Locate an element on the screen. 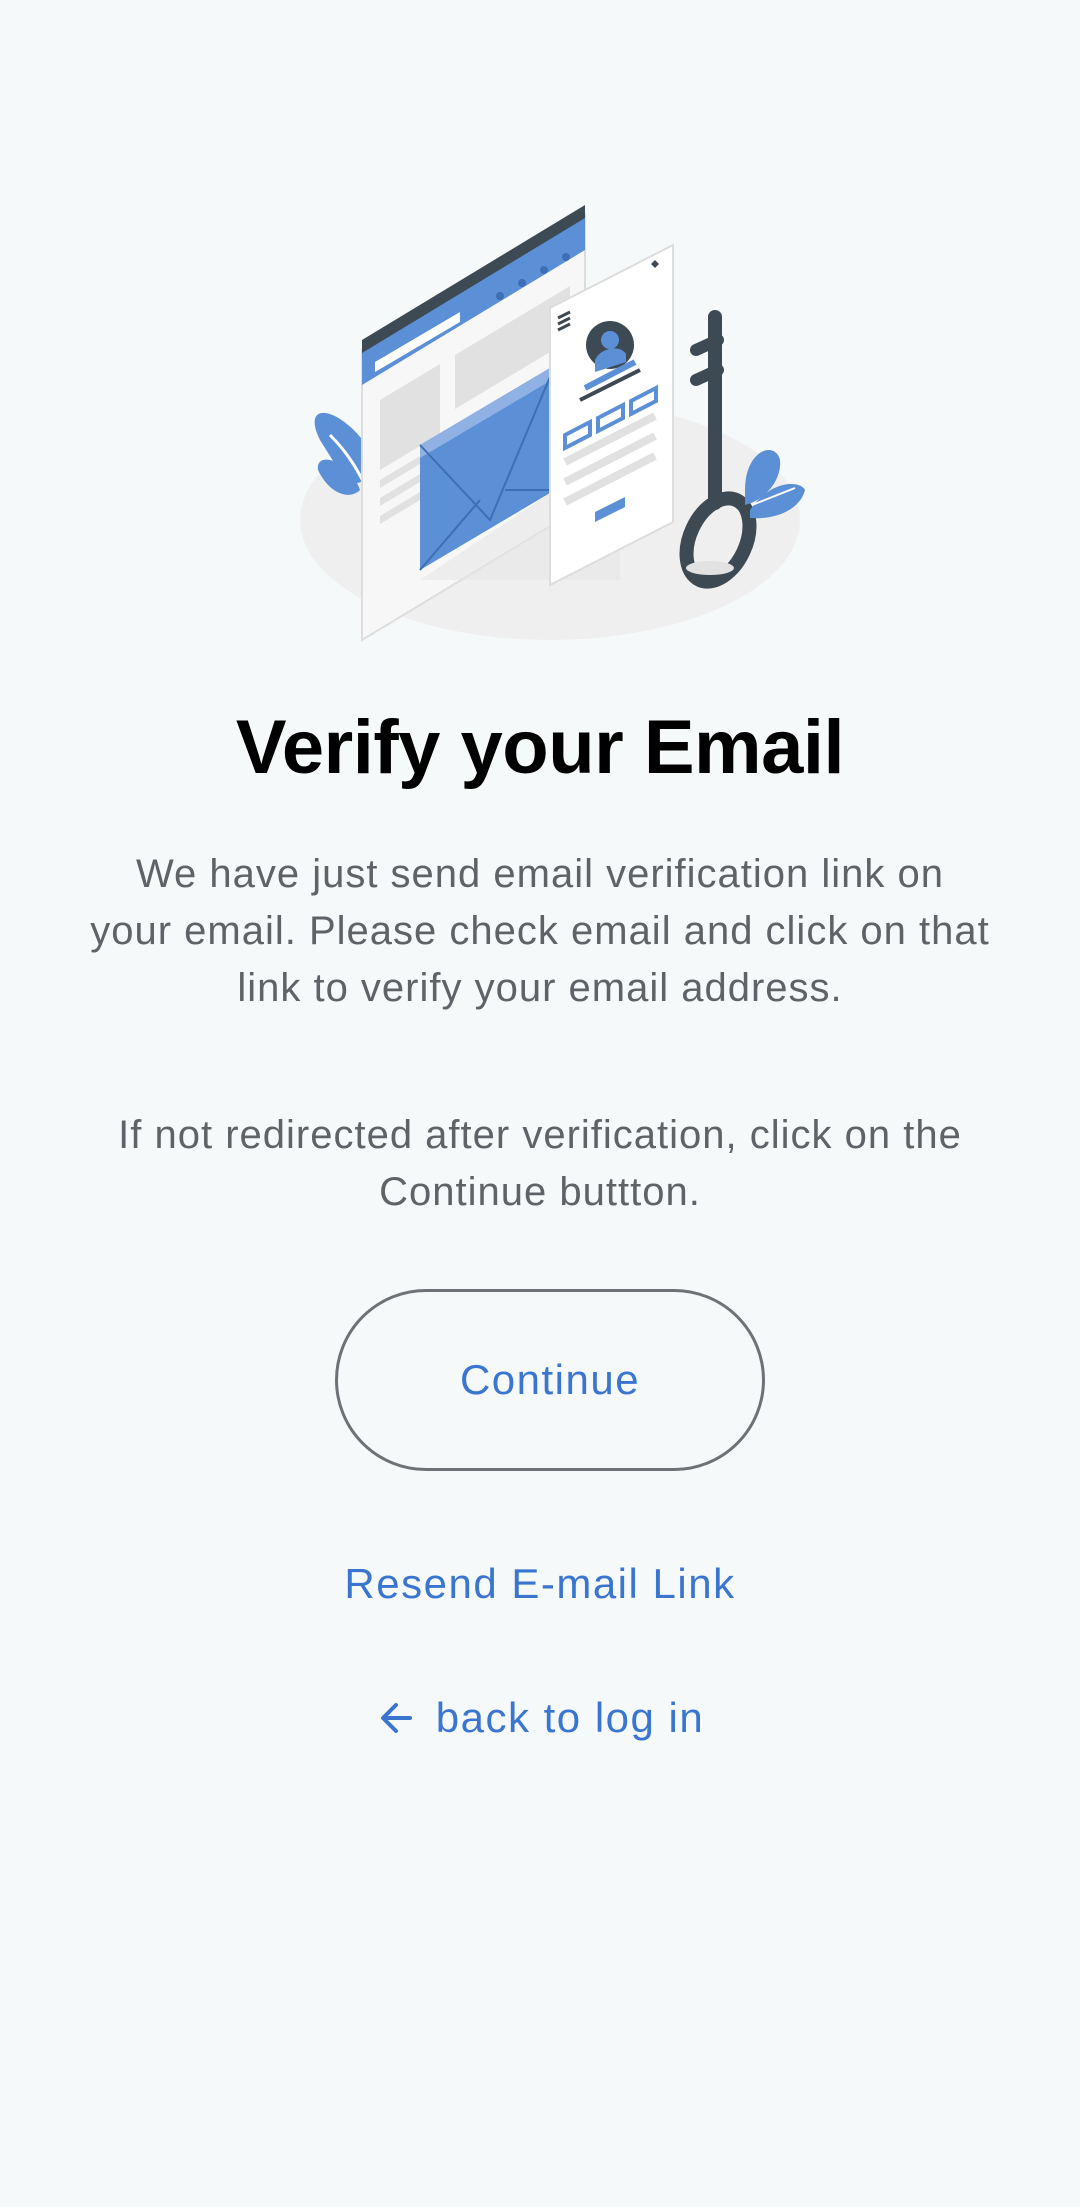  resend-email-link: Resend E-mail Link is located at coordinates (540, 1584).